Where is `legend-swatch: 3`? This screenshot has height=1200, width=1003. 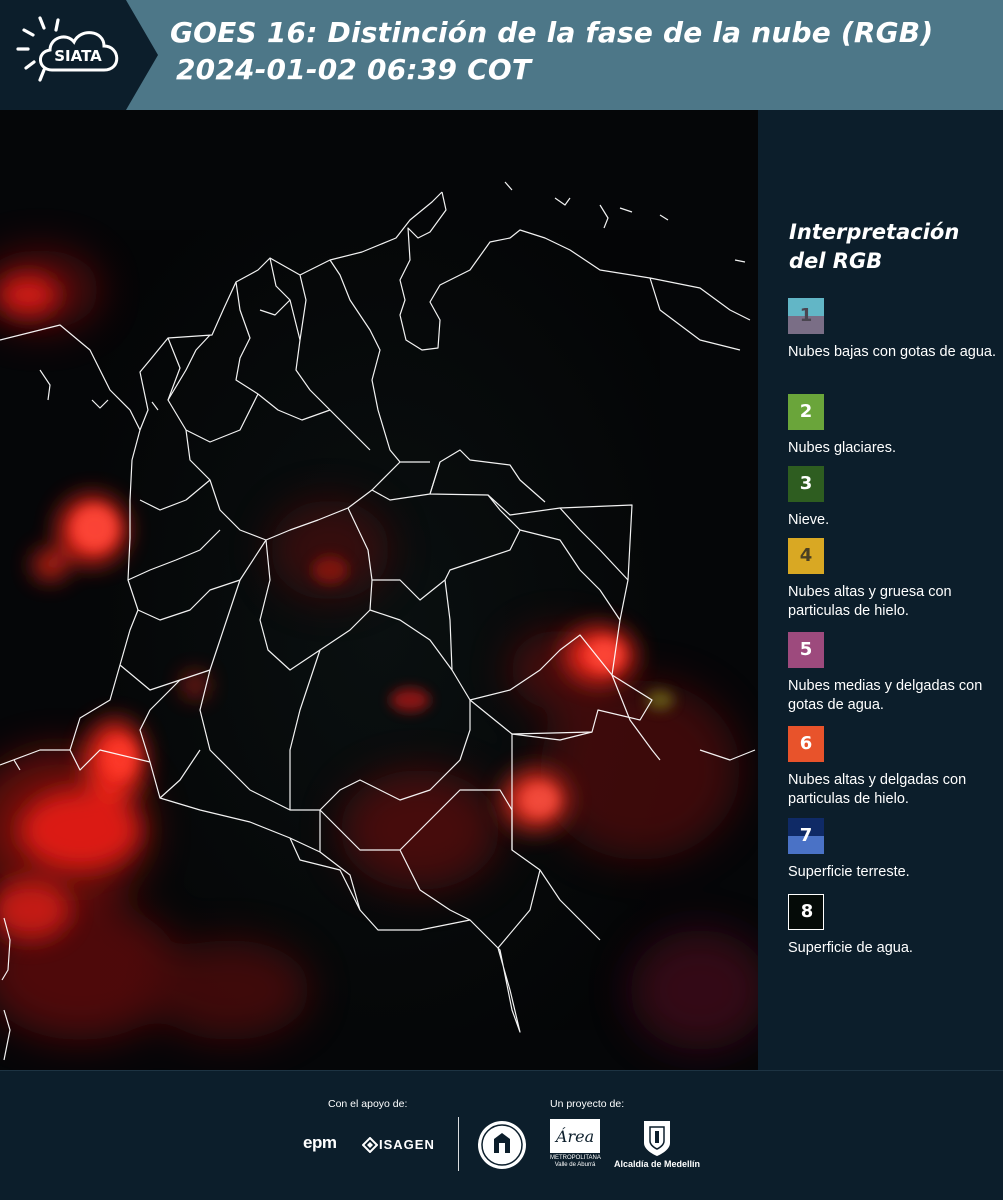
legend-swatch: 3 is located at coordinates (806, 484).